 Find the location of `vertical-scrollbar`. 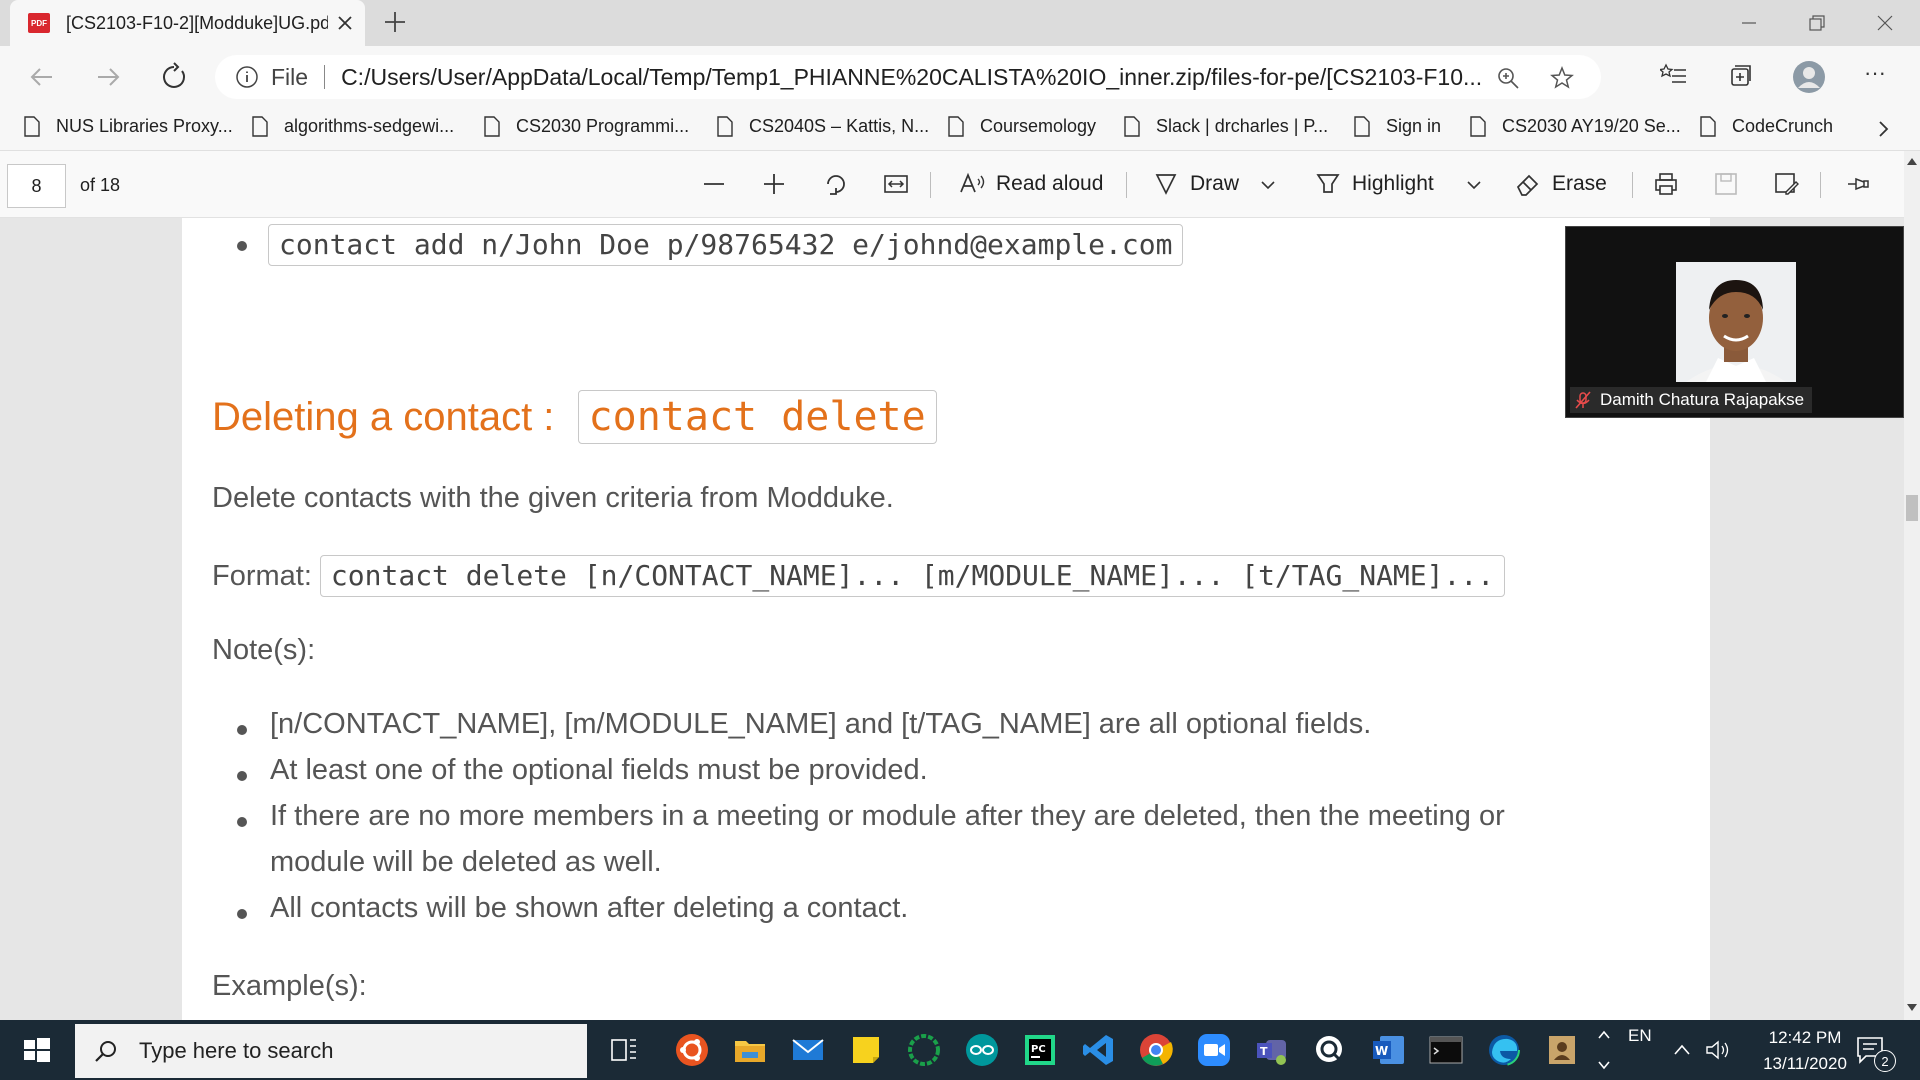

vertical-scrollbar is located at coordinates (1912, 585).